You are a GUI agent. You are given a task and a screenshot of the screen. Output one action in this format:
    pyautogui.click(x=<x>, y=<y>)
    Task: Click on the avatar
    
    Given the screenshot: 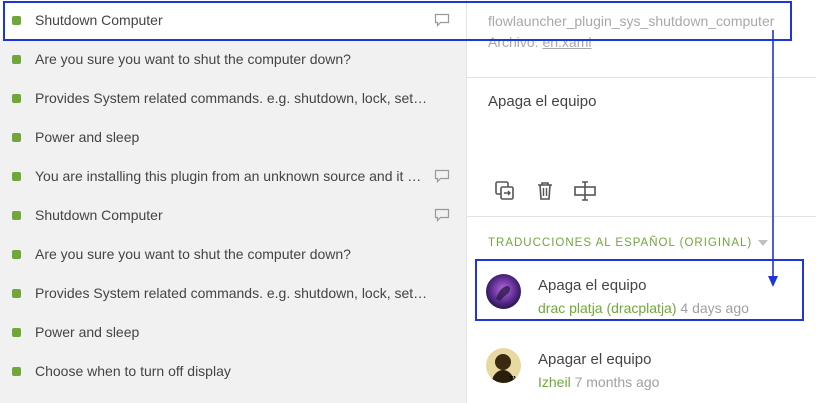 What is the action you would take?
    pyautogui.click(x=503, y=291)
    